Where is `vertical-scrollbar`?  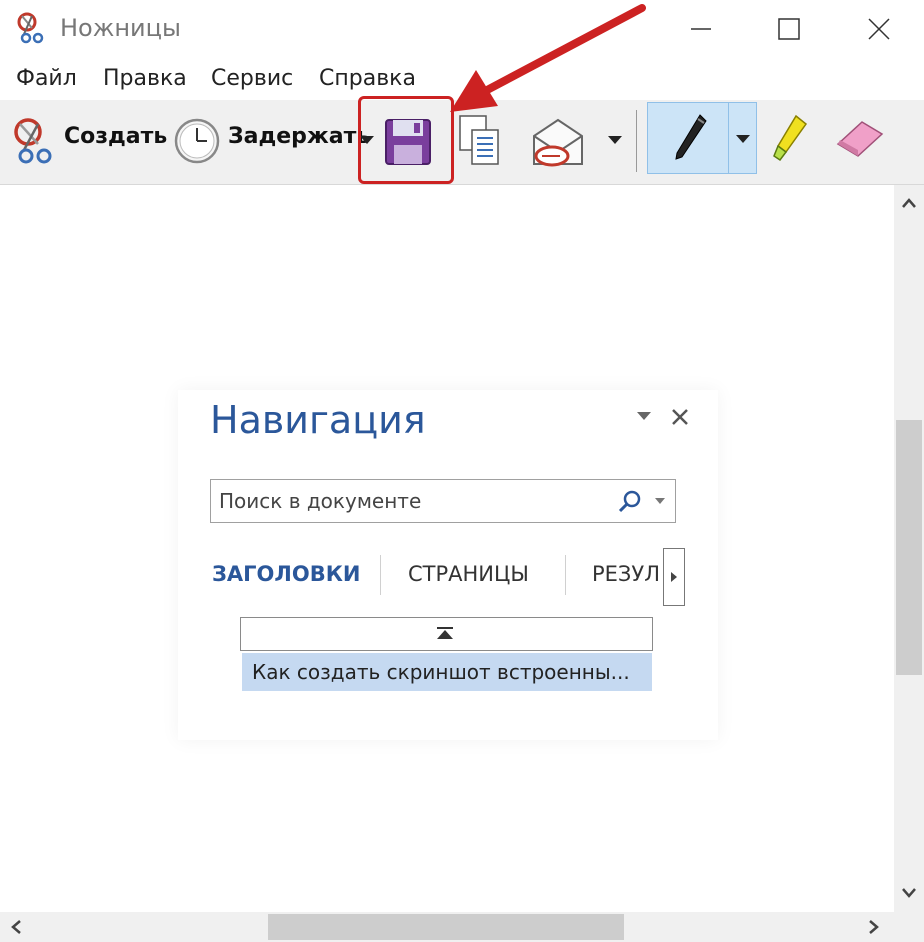
vertical-scrollbar is located at coordinates (909, 548).